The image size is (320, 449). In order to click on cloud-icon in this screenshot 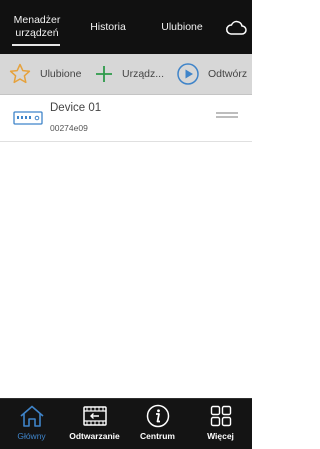, I will do `click(236, 28)`.